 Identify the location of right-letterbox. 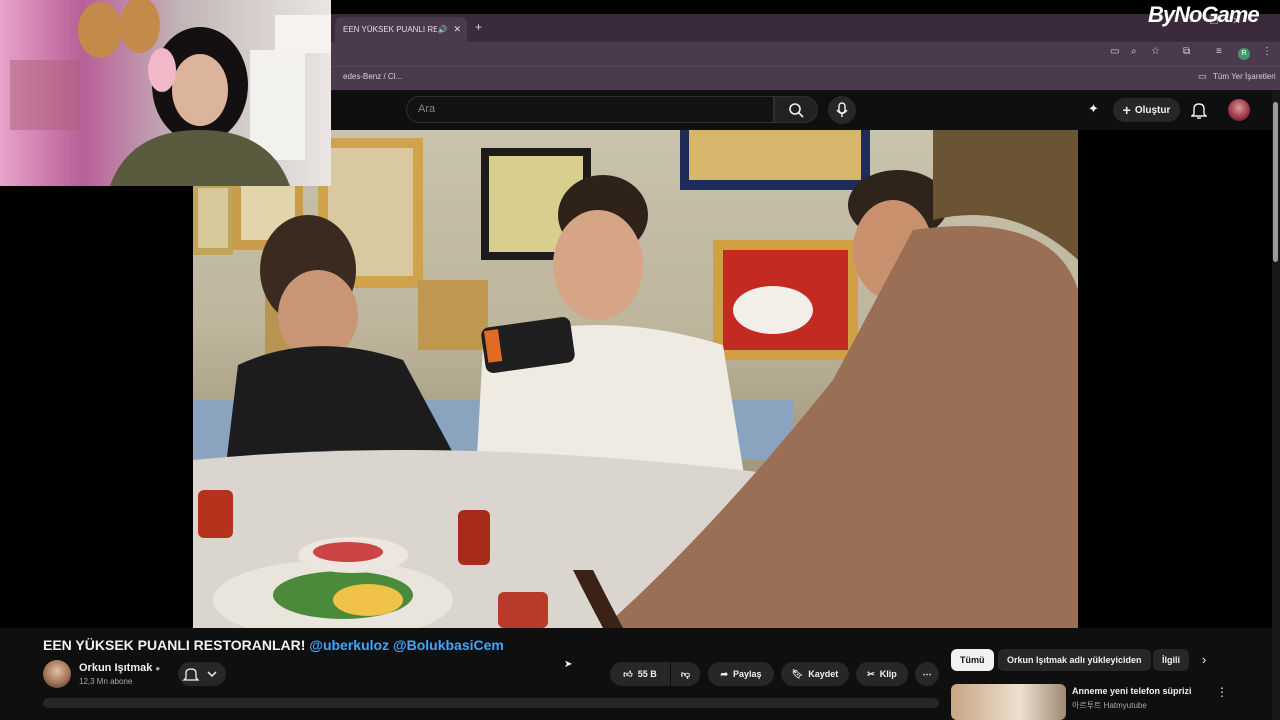
(1175, 379).